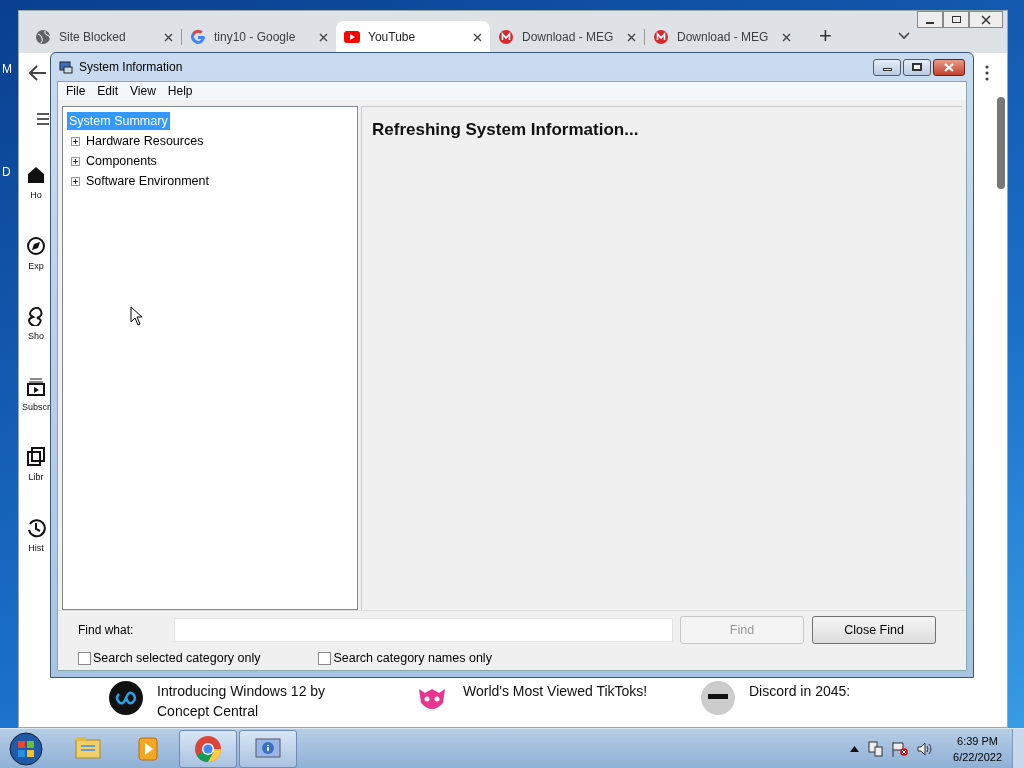  Describe the element at coordinates (106, 630) in the screenshot. I see `find-label: Find what:` at that location.